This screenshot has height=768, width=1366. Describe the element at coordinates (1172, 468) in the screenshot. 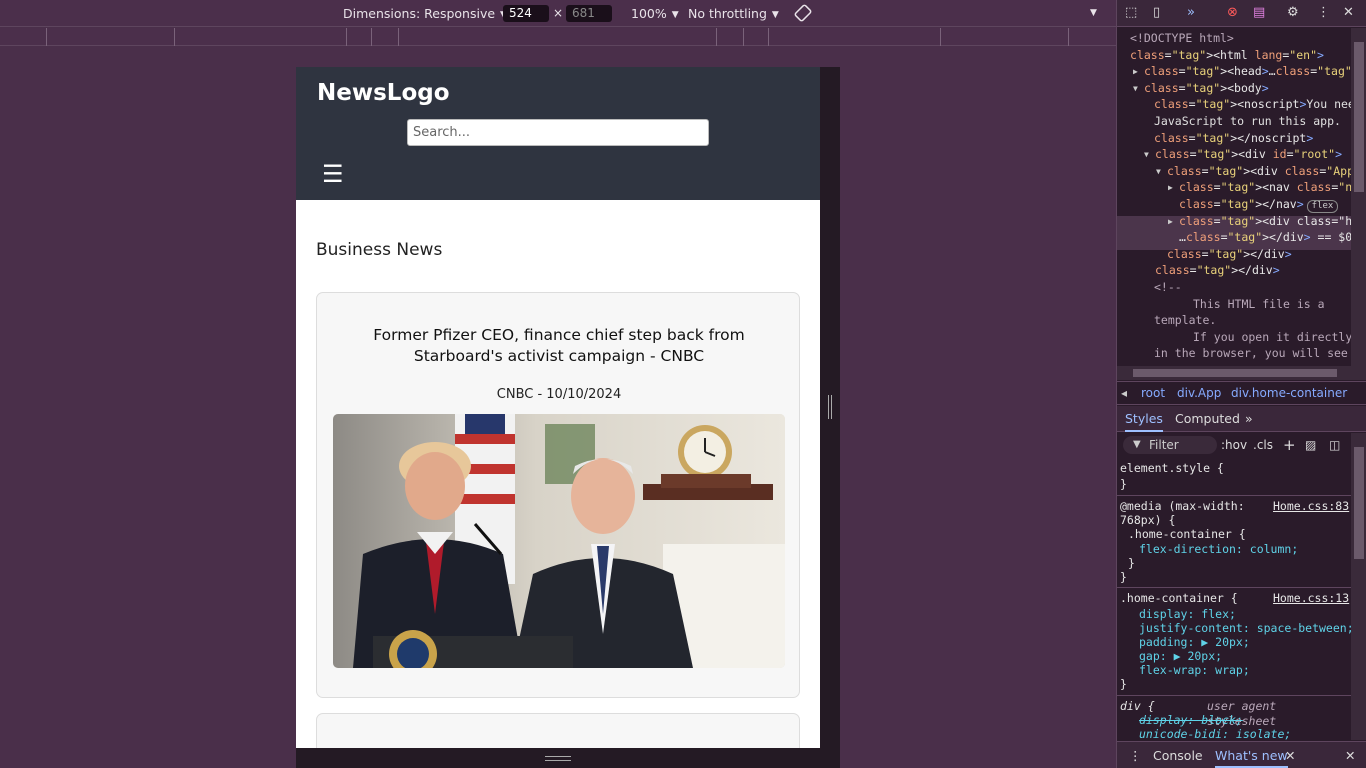

I see `style-rule-line: element.style {` at that location.